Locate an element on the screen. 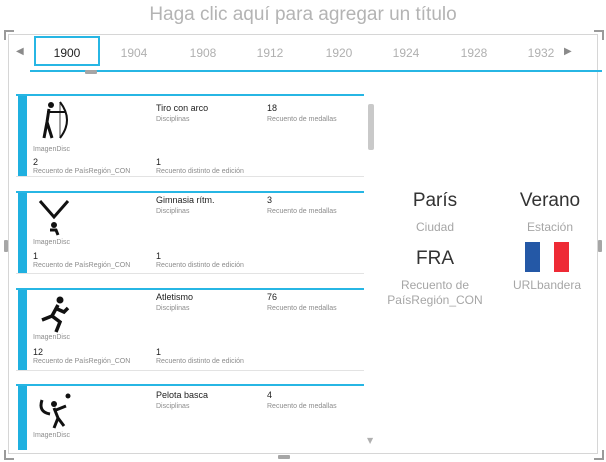  flag-stripe-blue is located at coordinates (532, 257).